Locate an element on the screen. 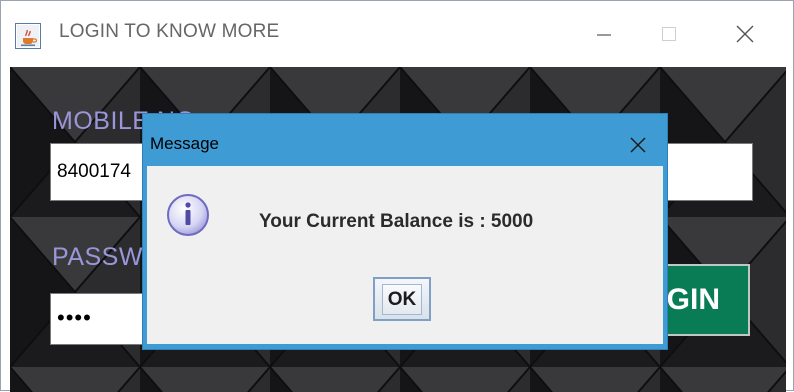 This screenshot has width=794, height=392. minimize-button is located at coordinates (604, 34).